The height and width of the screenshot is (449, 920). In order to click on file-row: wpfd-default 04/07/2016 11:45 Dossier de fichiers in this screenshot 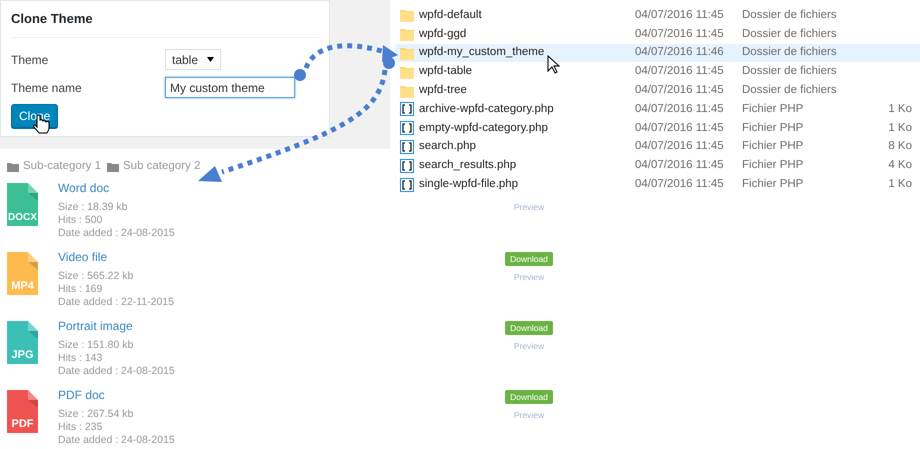, I will do `click(657, 15)`.